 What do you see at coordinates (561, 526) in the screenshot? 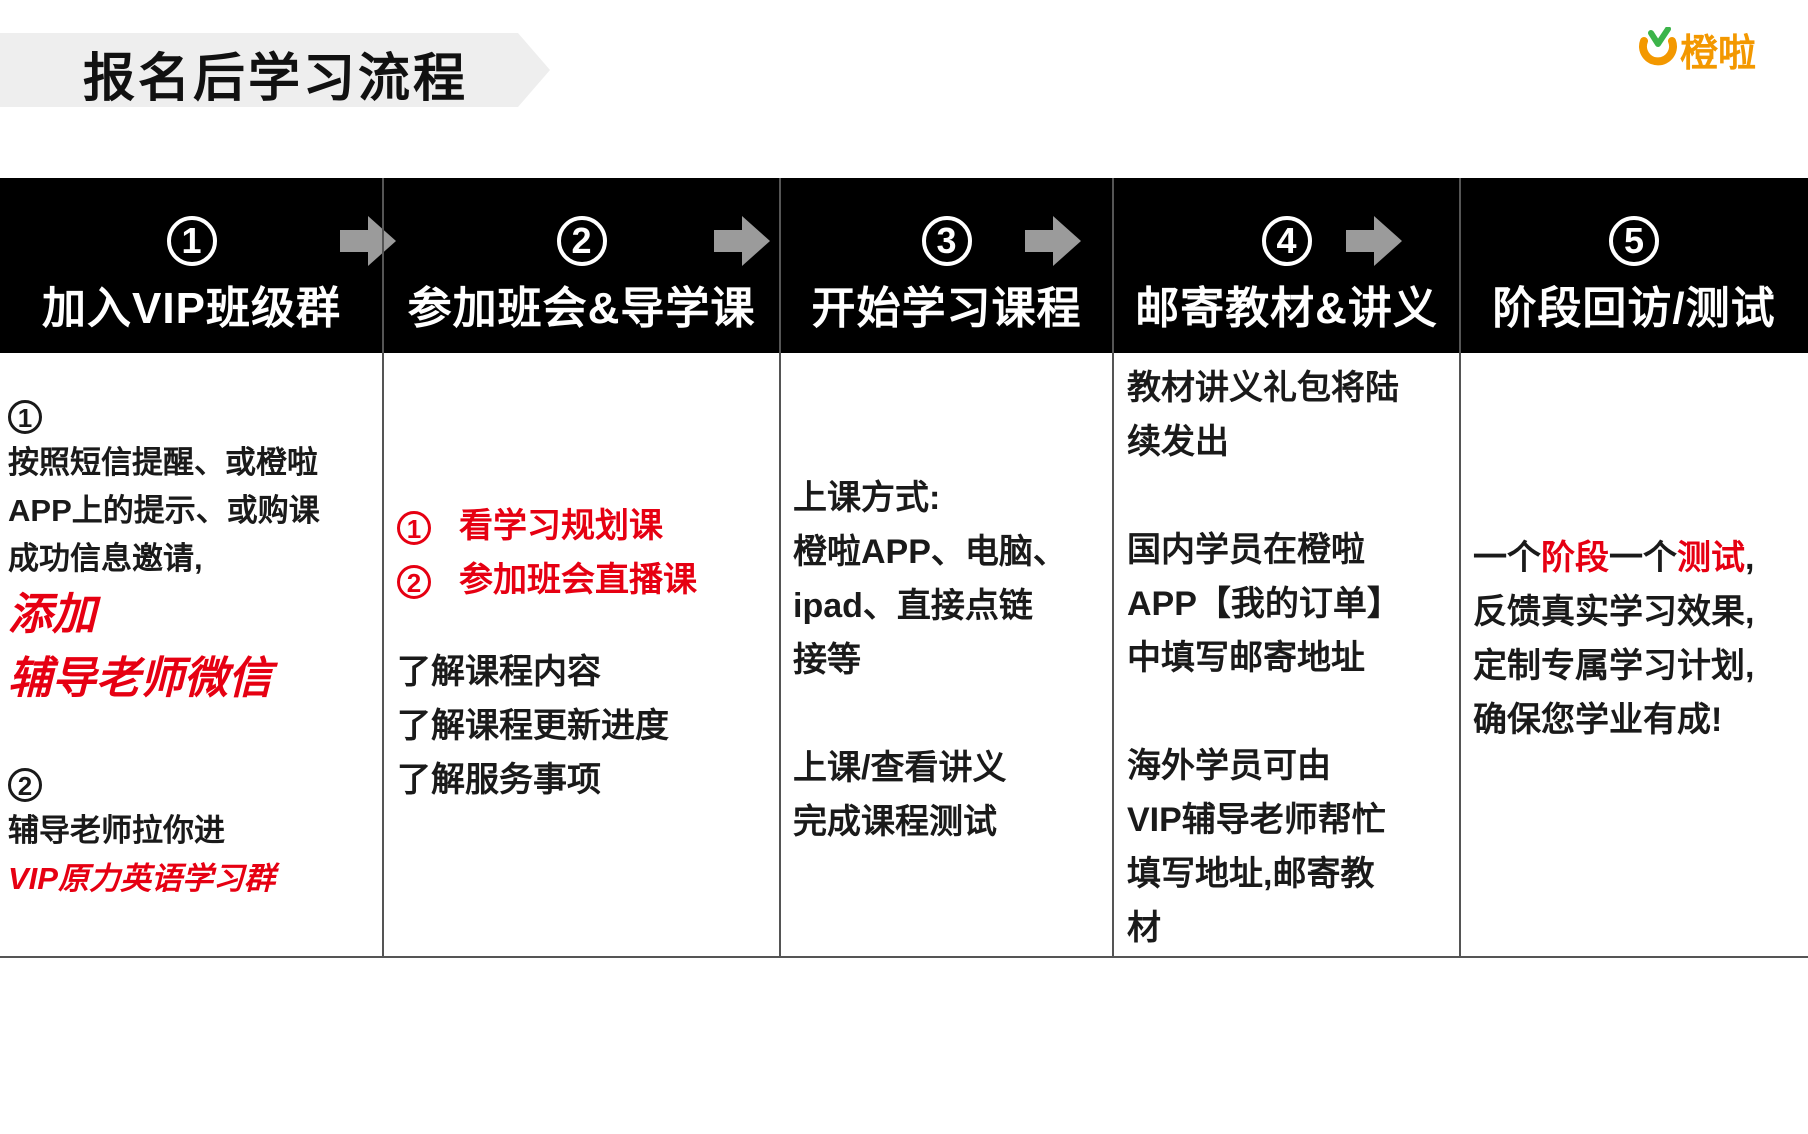
I see `highlight-text: 看学习规划课` at bounding box center [561, 526].